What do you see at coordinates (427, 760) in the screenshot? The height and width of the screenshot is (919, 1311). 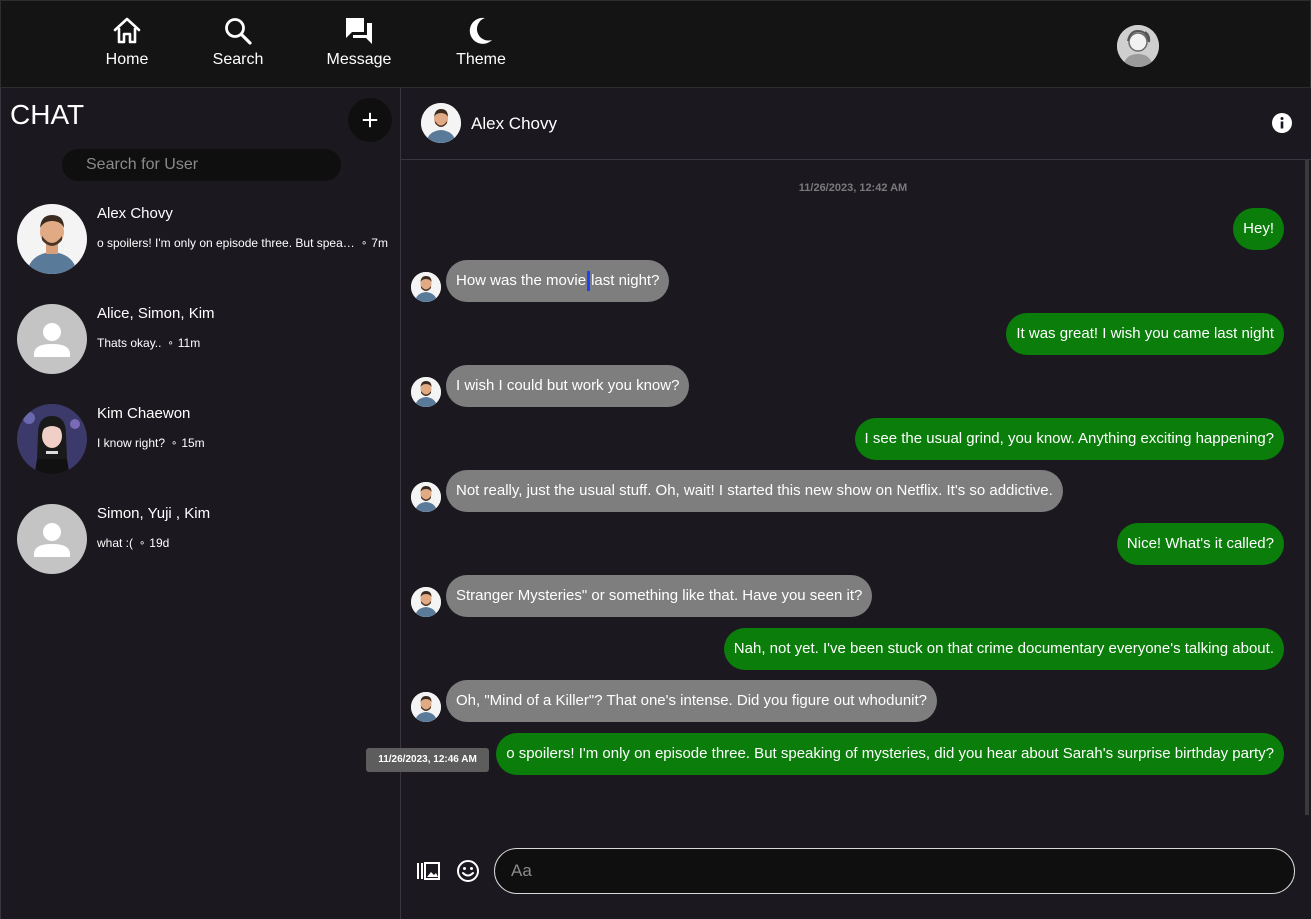 I see `message-time-tooltip: 11/26/2023, 12:46 AM` at bounding box center [427, 760].